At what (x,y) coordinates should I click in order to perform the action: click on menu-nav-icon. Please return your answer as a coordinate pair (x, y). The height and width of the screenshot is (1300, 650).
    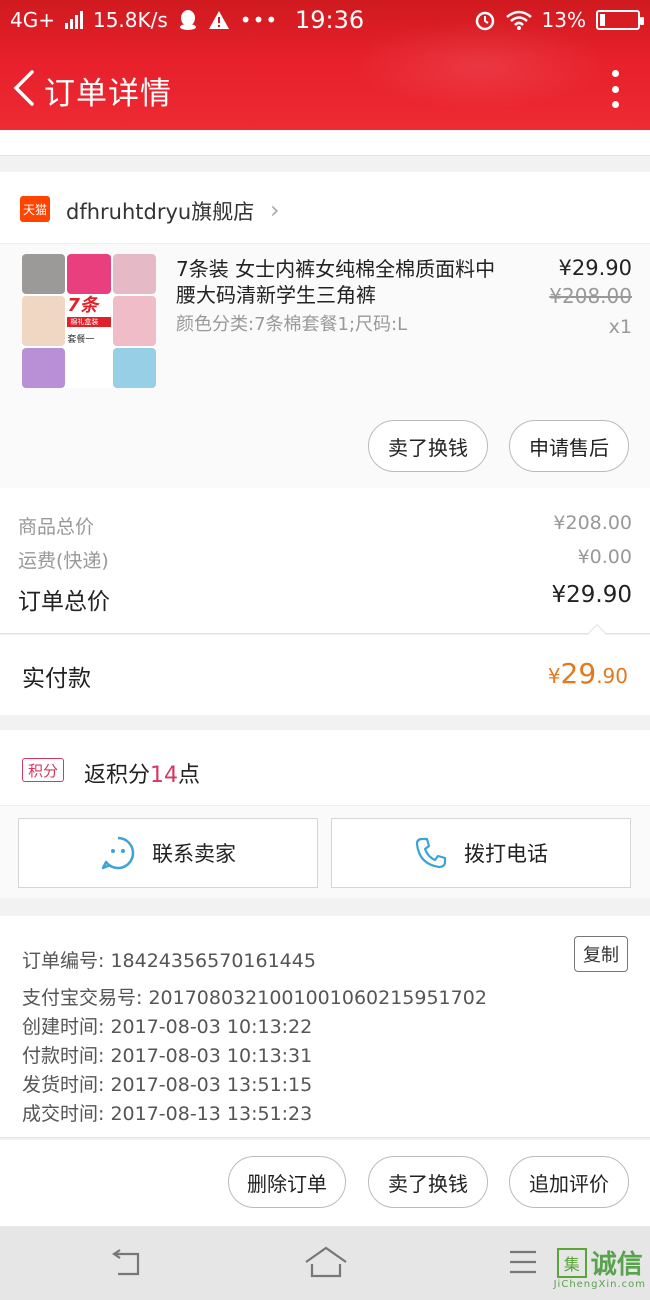
    Looking at the image, I should click on (523, 1262).